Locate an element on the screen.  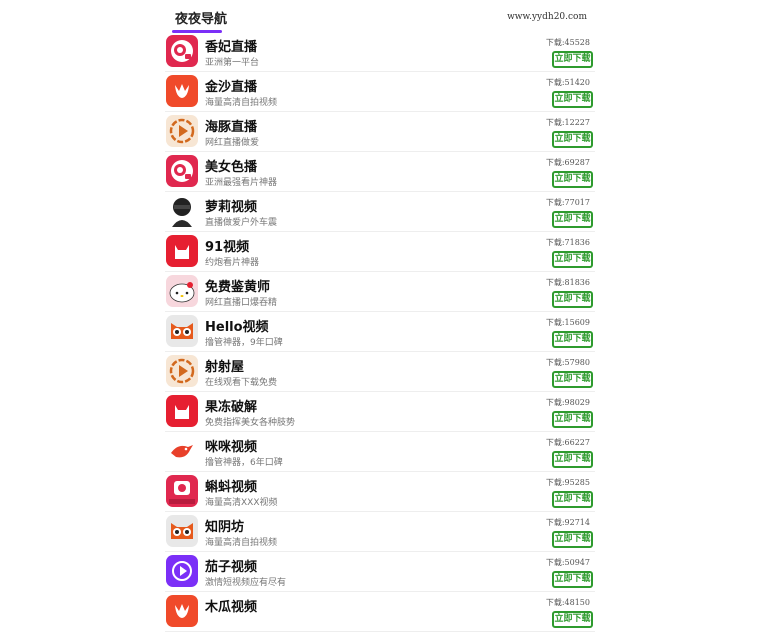
app-name: 射射屋 is located at coordinates (224, 365).